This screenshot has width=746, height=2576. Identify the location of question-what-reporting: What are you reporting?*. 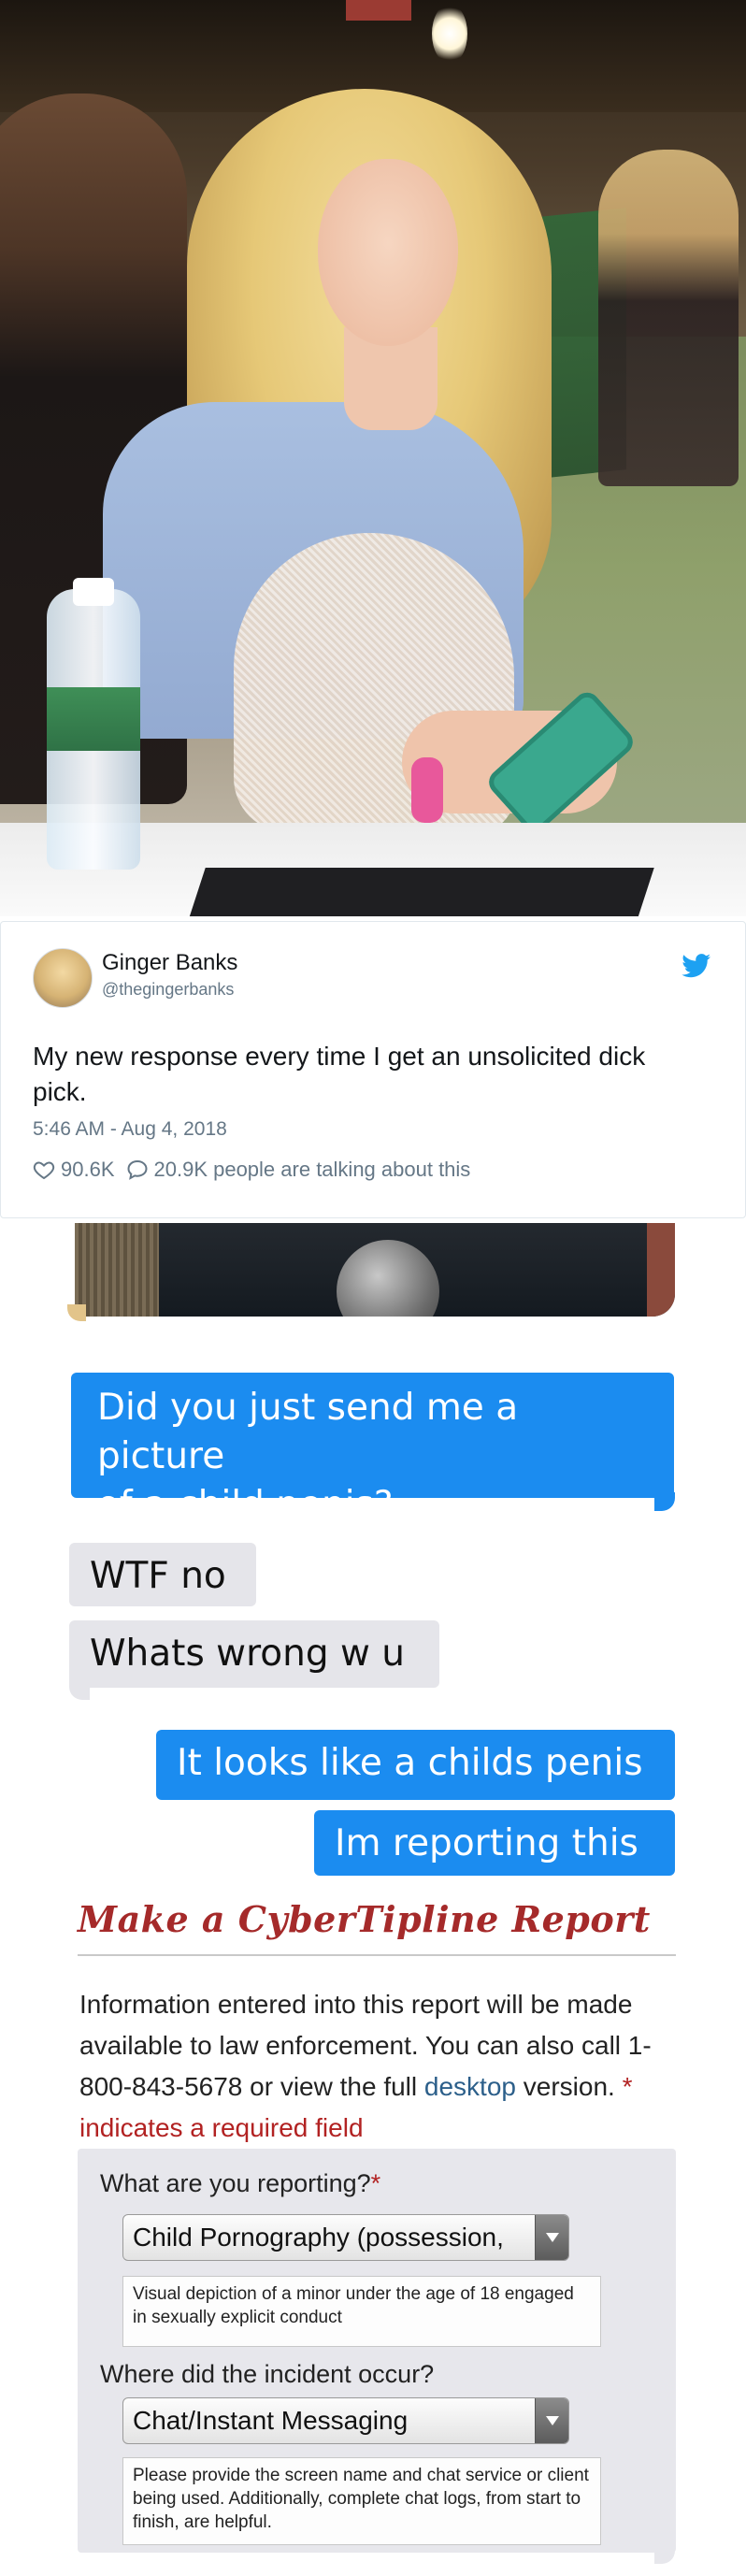
(240, 2183).